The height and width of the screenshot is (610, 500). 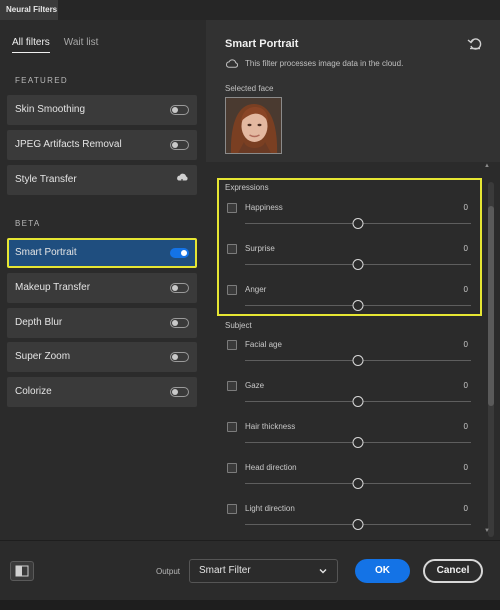 What do you see at coordinates (41, 80) in the screenshot?
I see `section-featured-label: FEATURED` at bounding box center [41, 80].